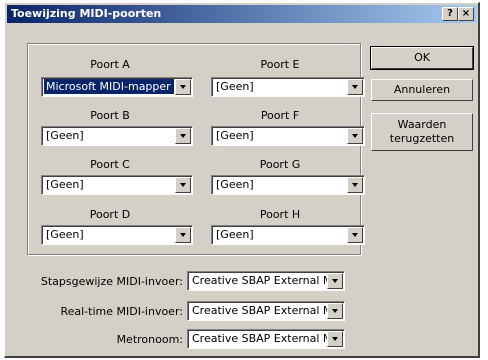 The width and height of the screenshot is (488, 360). I want to click on ok-button: OK, so click(422, 58).